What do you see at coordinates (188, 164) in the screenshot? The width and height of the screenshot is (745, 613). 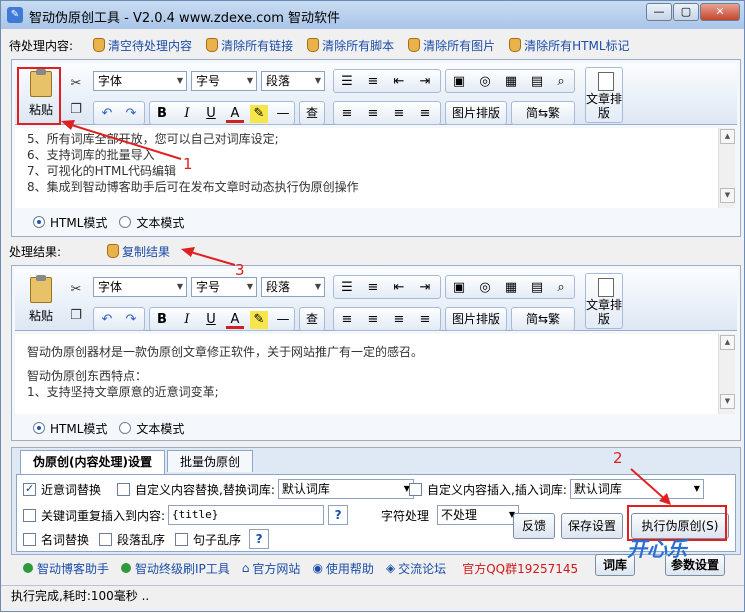 I see `annotation-number: 1` at bounding box center [188, 164].